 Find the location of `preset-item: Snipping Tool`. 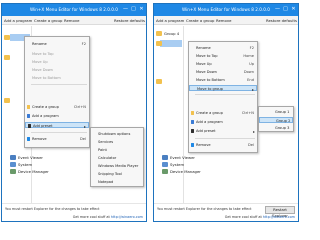

preset-item: Snipping Tool is located at coordinates (117, 174).